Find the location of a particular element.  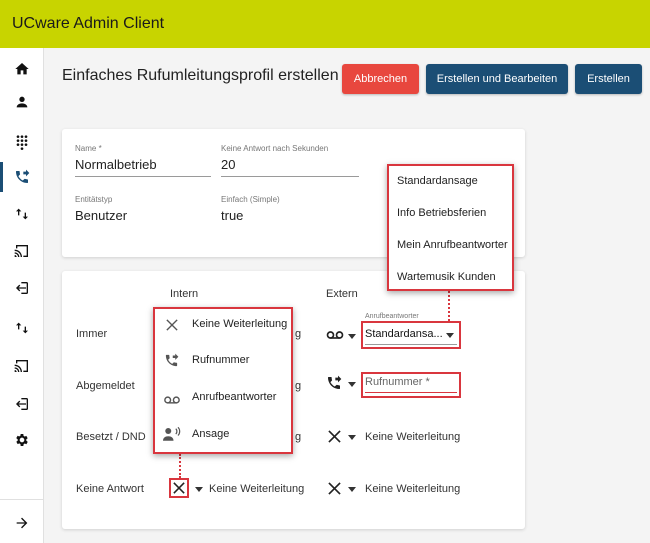

page-title: Einfaches Rufumleitungsprofil erstellen is located at coordinates (200, 75).